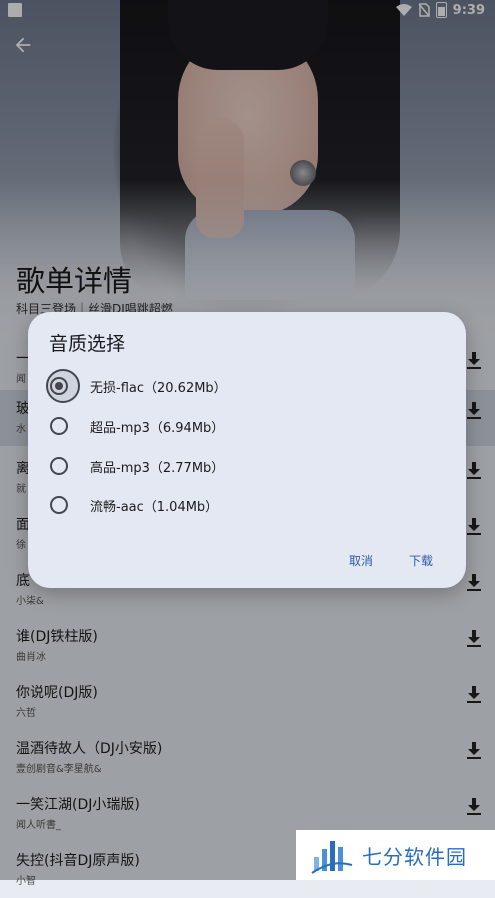  I want to click on watermark: 七分软件园, so click(395, 855).